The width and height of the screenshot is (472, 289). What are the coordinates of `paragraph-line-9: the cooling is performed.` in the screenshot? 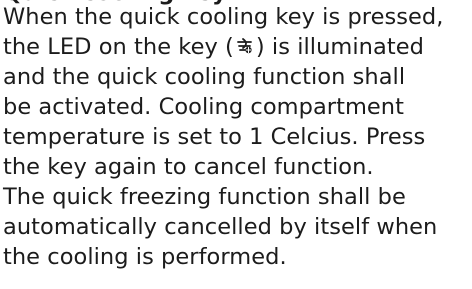 It's located at (145, 257).